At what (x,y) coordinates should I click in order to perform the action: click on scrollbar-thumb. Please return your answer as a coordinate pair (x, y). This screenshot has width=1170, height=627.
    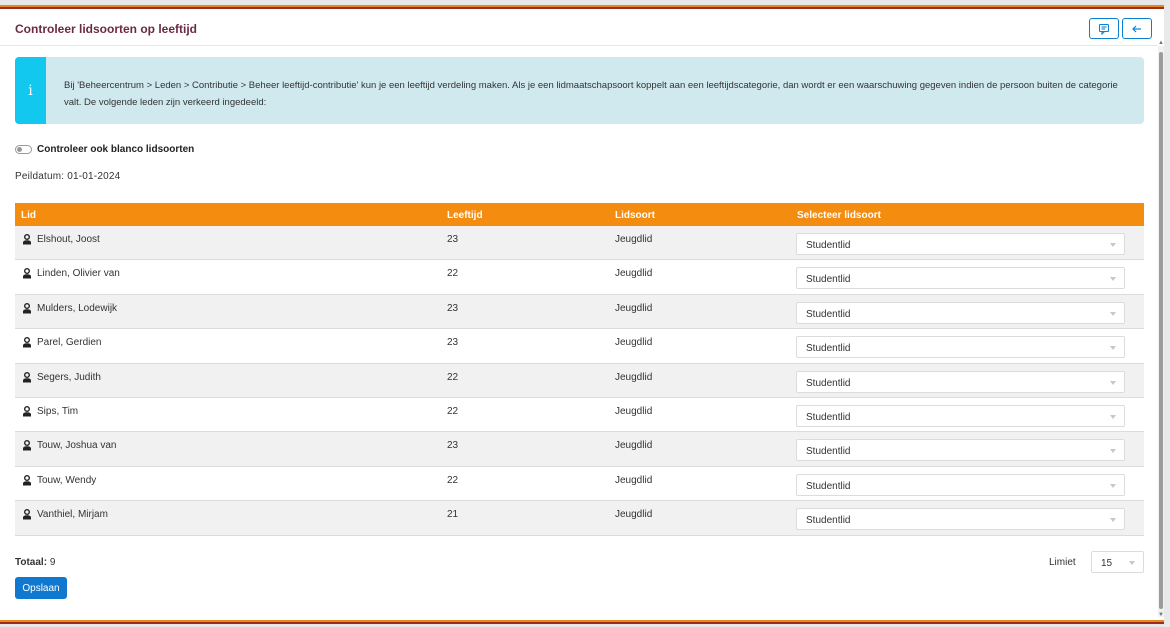
    Looking at the image, I should click on (1161, 330).